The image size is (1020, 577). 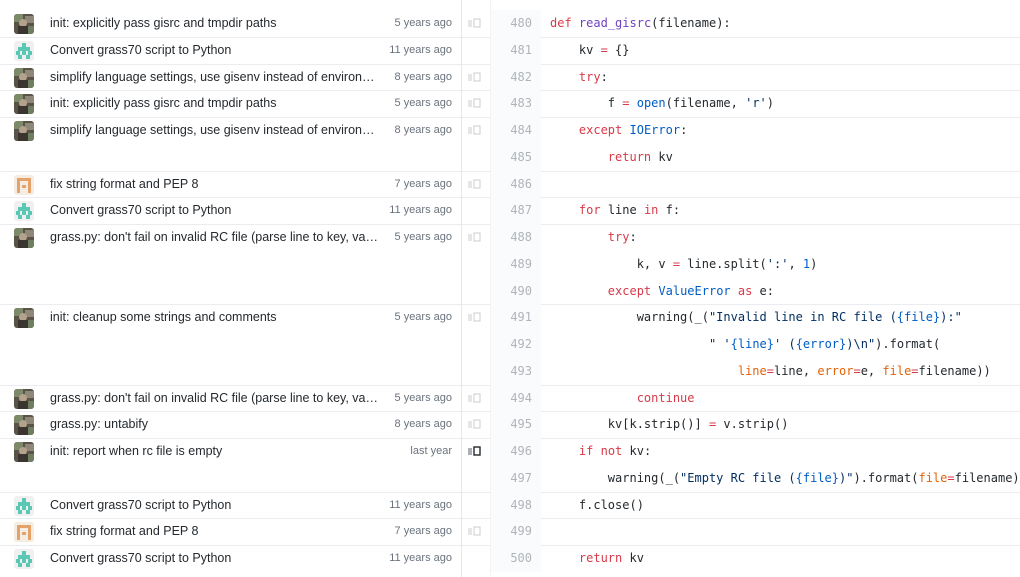 What do you see at coordinates (516, 184) in the screenshot?
I see `line-number: 486` at bounding box center [516, 184].